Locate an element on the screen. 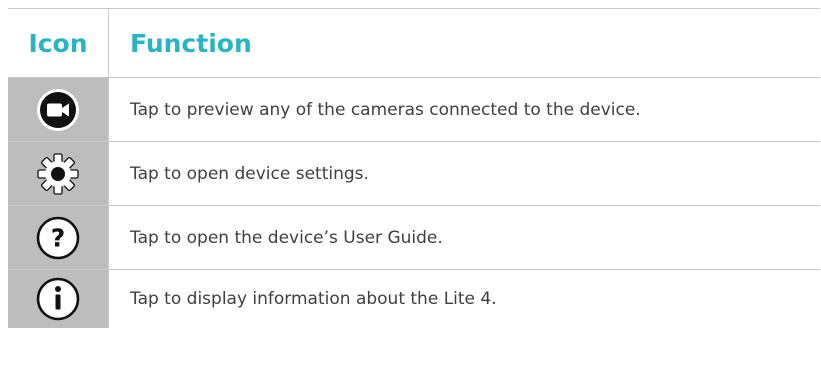  info-icon is located at coordinates (58, 299).